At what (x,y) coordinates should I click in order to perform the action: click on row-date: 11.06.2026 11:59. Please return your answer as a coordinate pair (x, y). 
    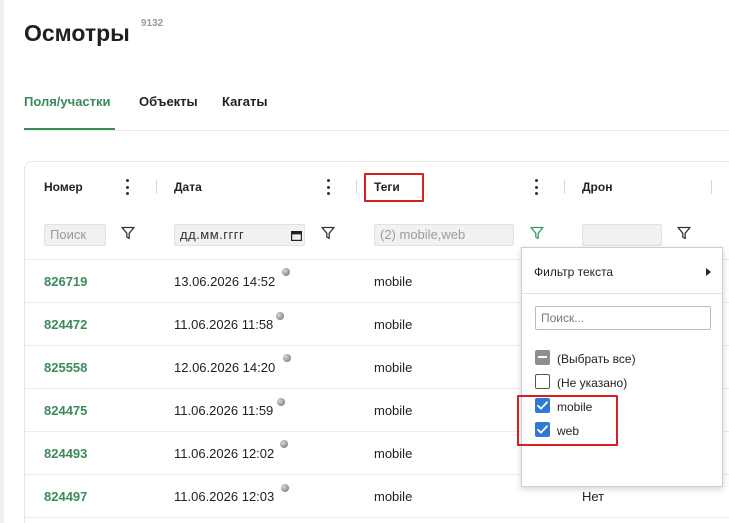
    Looking at the image, I should click on (224, 410).